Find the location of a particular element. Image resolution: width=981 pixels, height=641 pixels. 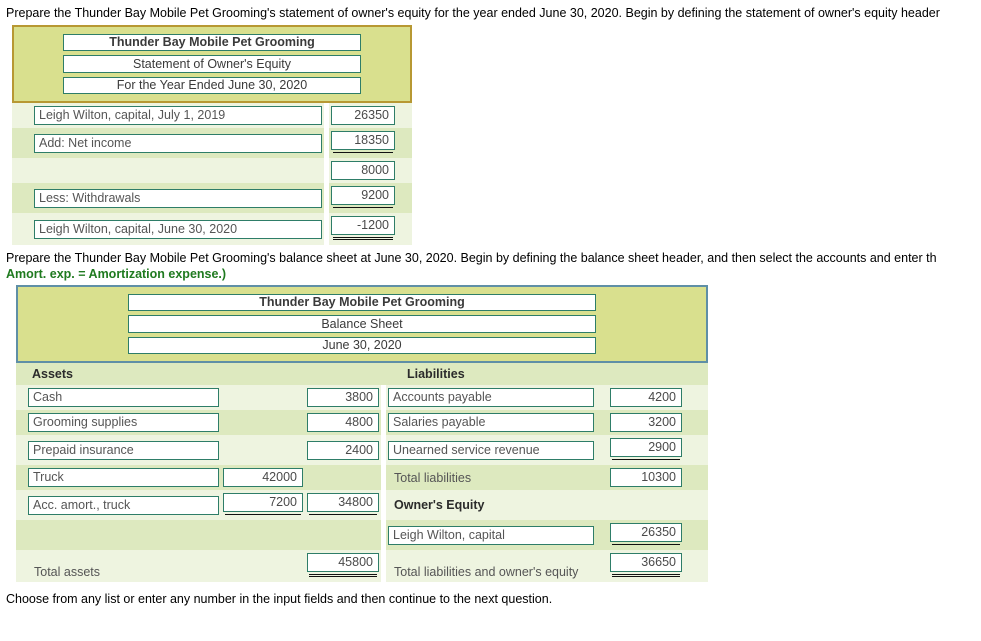

equity-row-label-cell: Leigh Wilton, capital, July 1, 2019 is located at coordinates (178, 115).